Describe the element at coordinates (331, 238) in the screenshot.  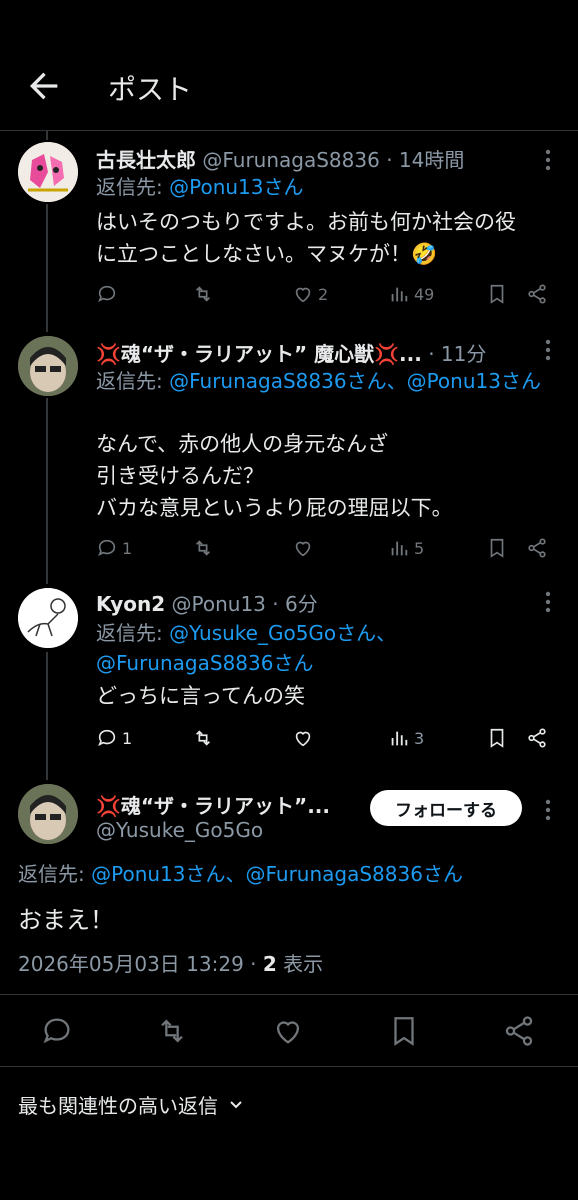
I see `tweet-text: はいそのつもりですよ。お前も何か社会の役 に立つことしなさい。マヌケが！🤣` at that location.